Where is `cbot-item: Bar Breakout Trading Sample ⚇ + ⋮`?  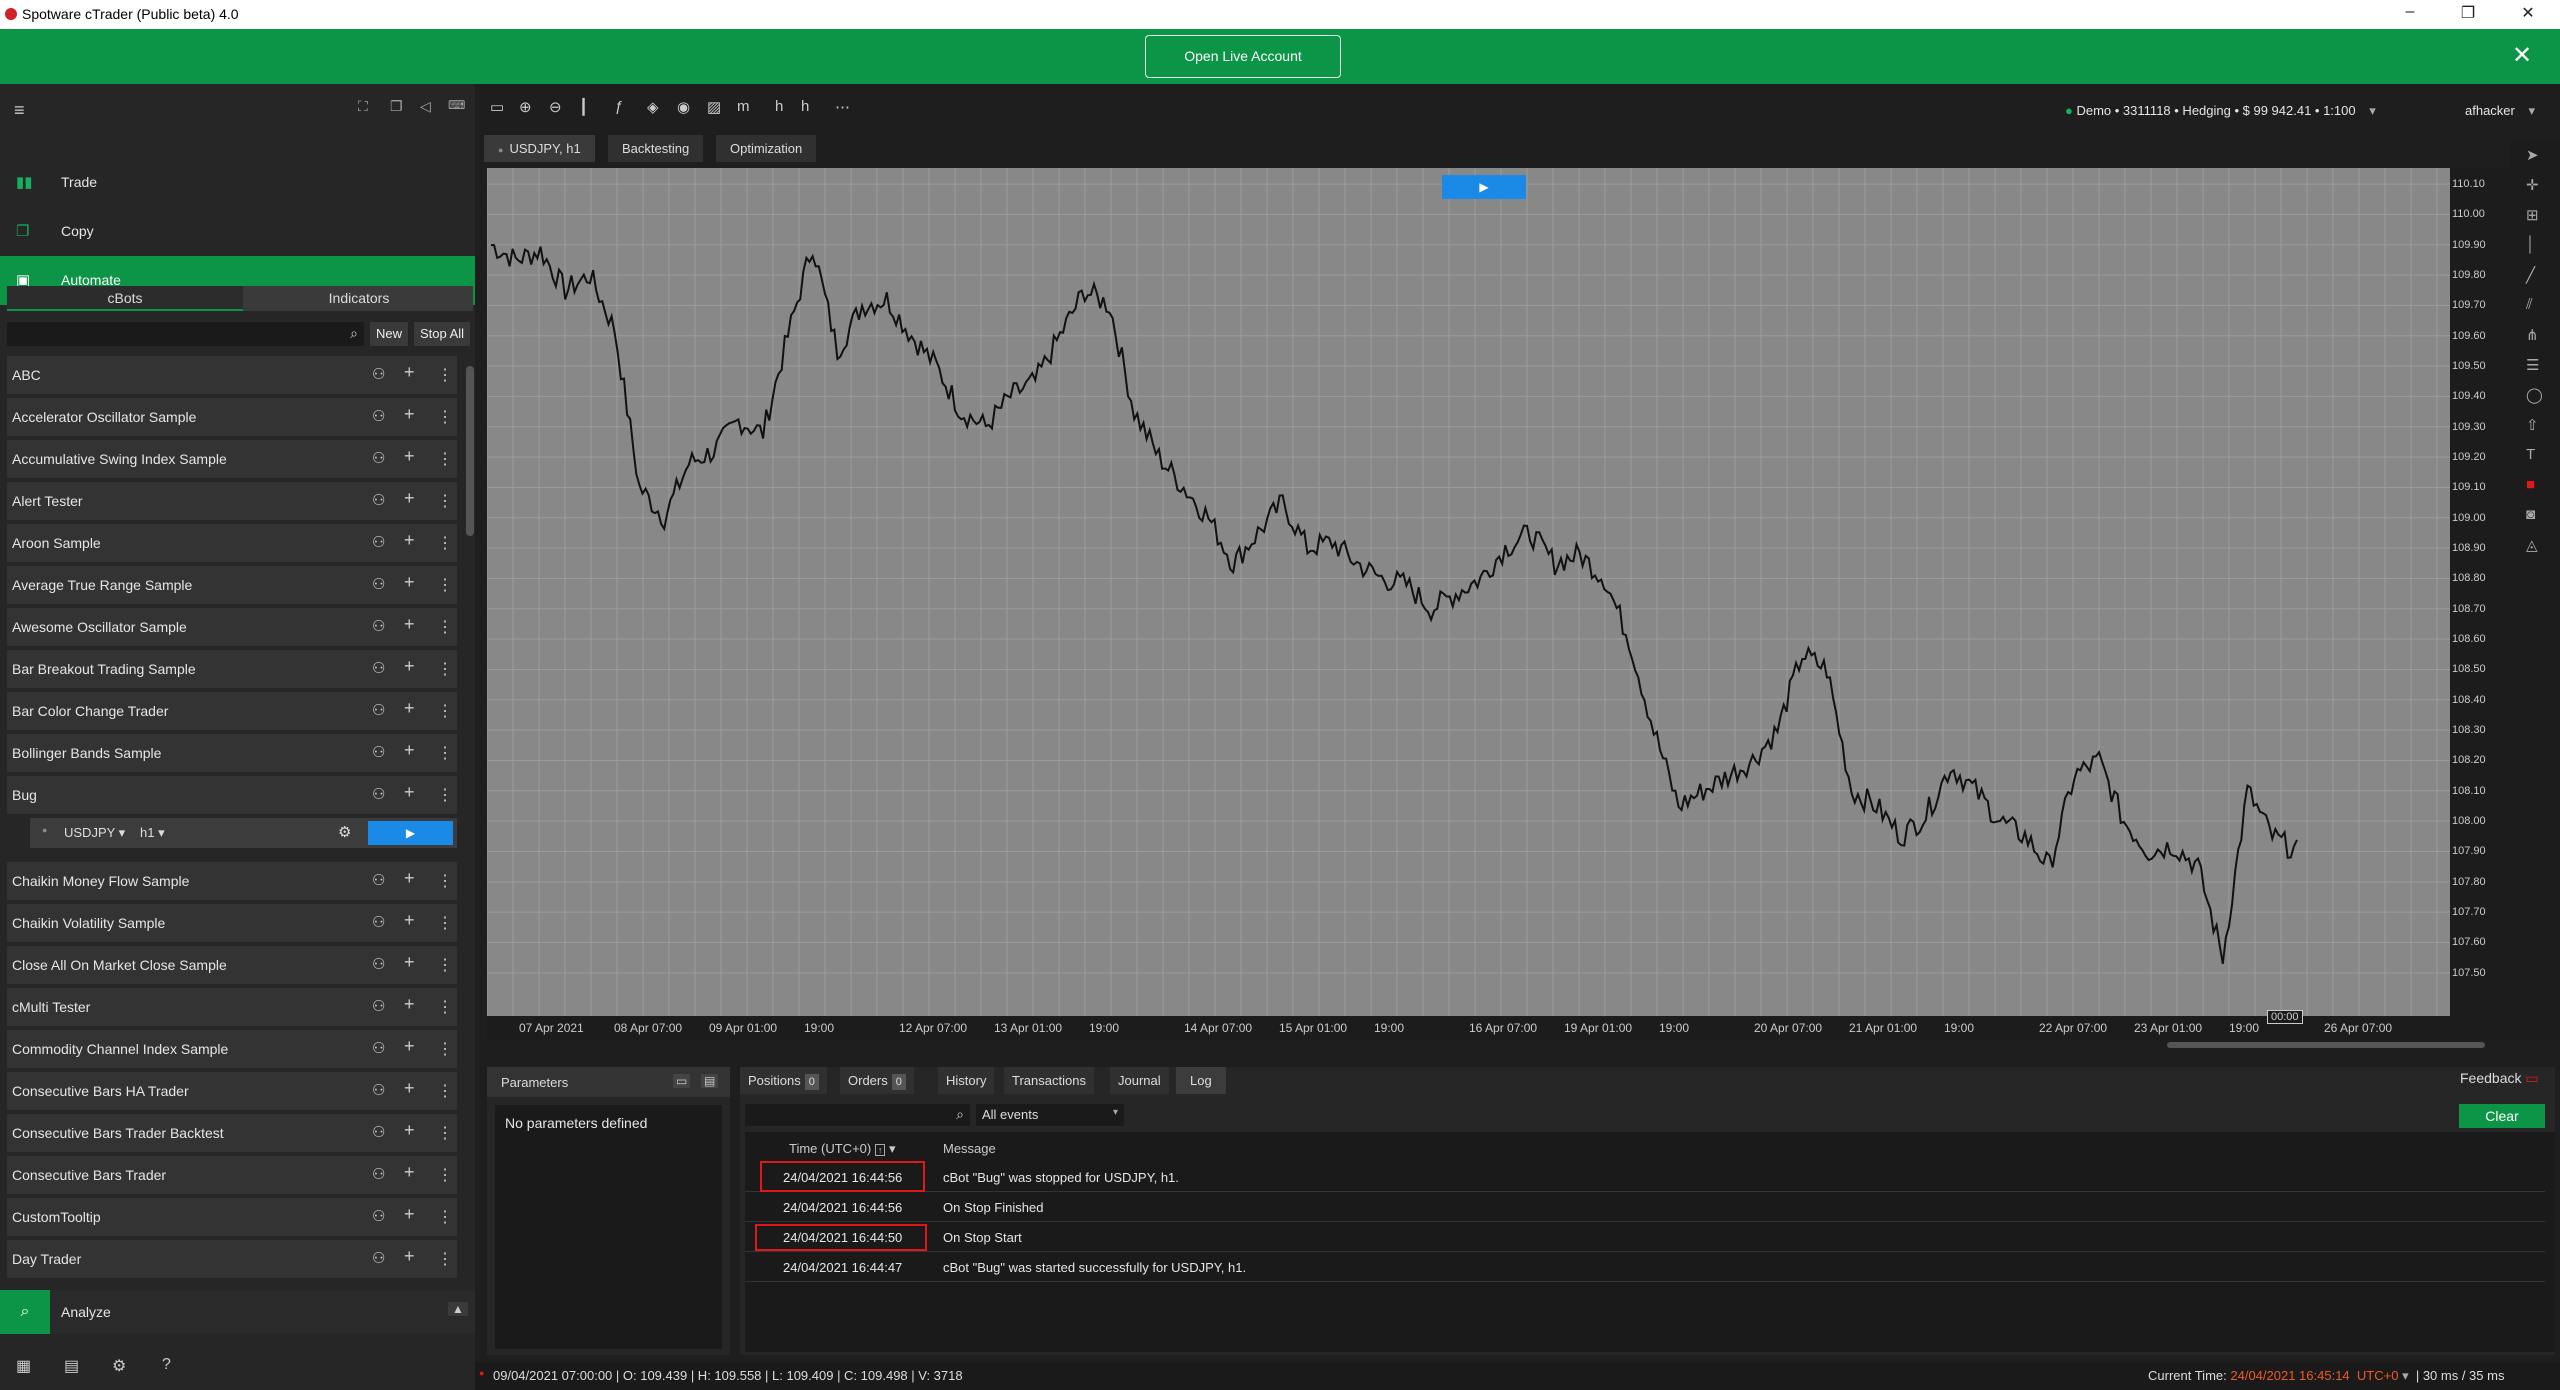 cbot-item: Bar Breakout Trading Sample ⚇ + ⋮ is located at coordinates (232, 669).